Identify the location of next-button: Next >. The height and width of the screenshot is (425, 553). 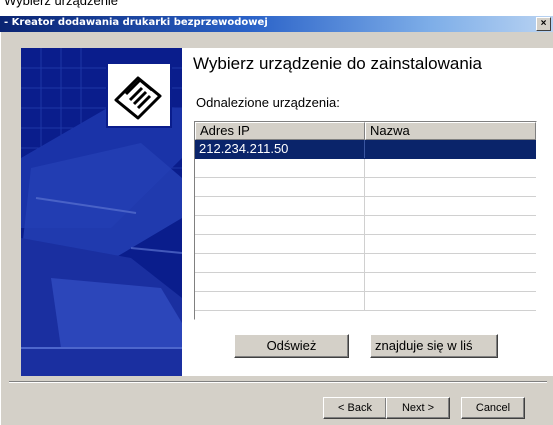
(418, 408).